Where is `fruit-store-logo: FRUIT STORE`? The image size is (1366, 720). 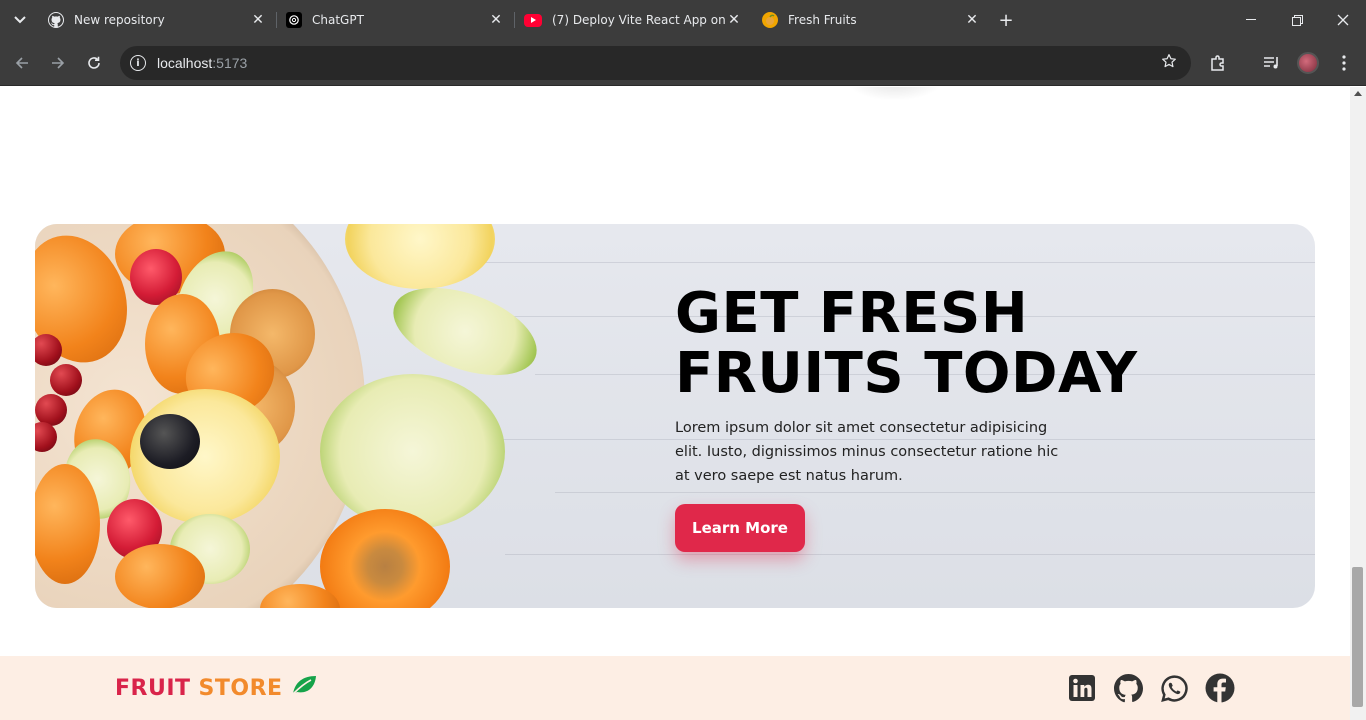 fruit-store-logo: FRUIT STORE is located at coordinates (216, 688).